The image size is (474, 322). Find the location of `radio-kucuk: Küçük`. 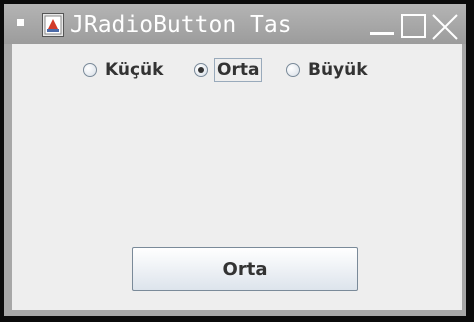

radio-kucuk: Küçük is located at coordinates (124, 70).